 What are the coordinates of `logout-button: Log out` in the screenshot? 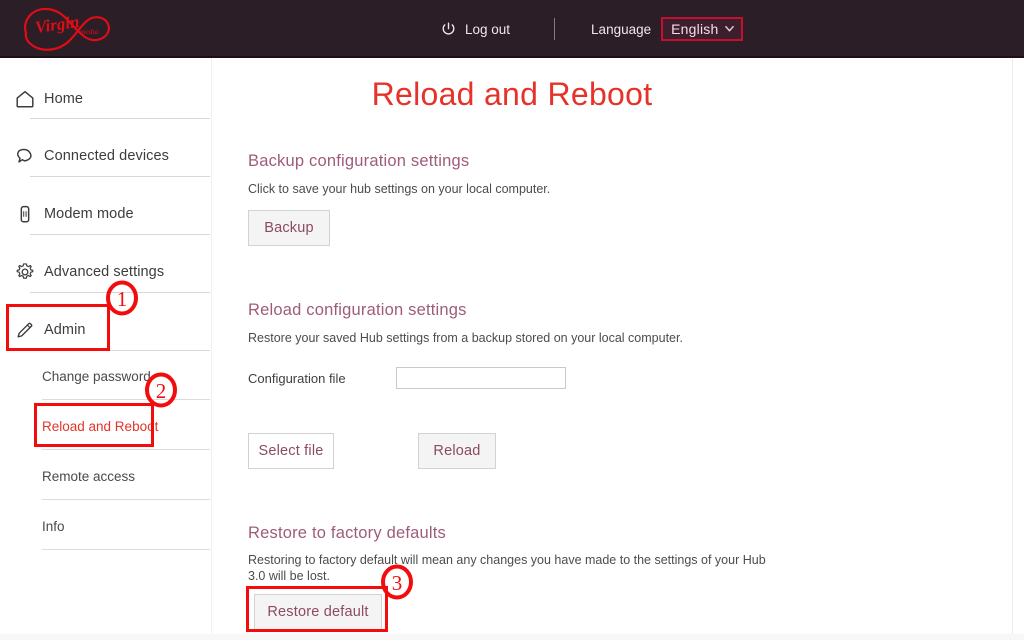 It's located at (475, 29).